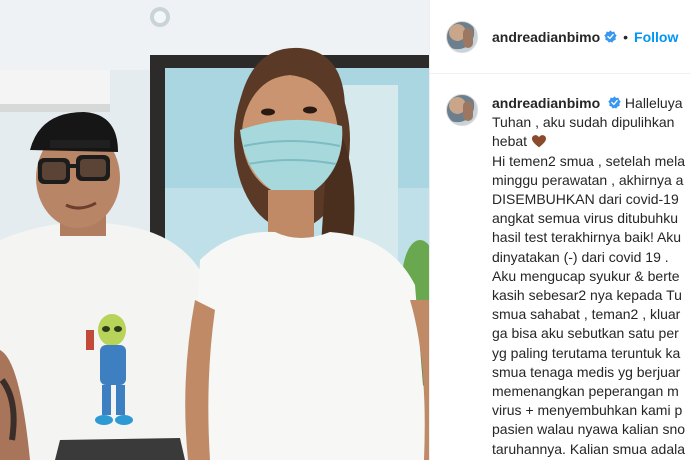 Image resolution: width=690 pixels, height=460 pixels. What do you see at coordinates (580, 256) in the screenshot?
I see `caption-text-line: dinyatakan (-) dari covid 19 .` at bounding box center [580, 256].